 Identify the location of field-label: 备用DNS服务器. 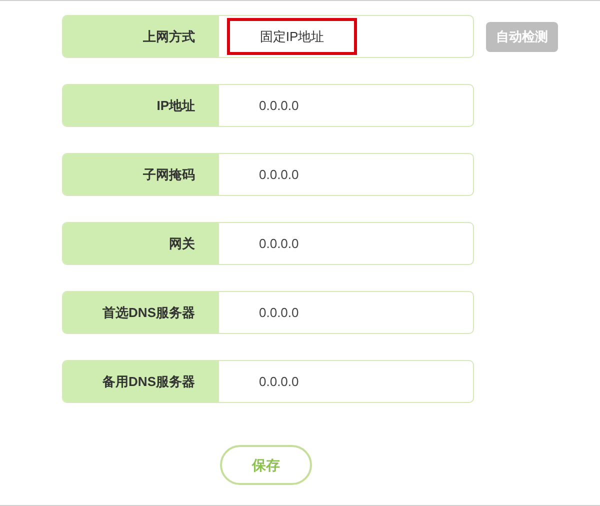
(141, 381).